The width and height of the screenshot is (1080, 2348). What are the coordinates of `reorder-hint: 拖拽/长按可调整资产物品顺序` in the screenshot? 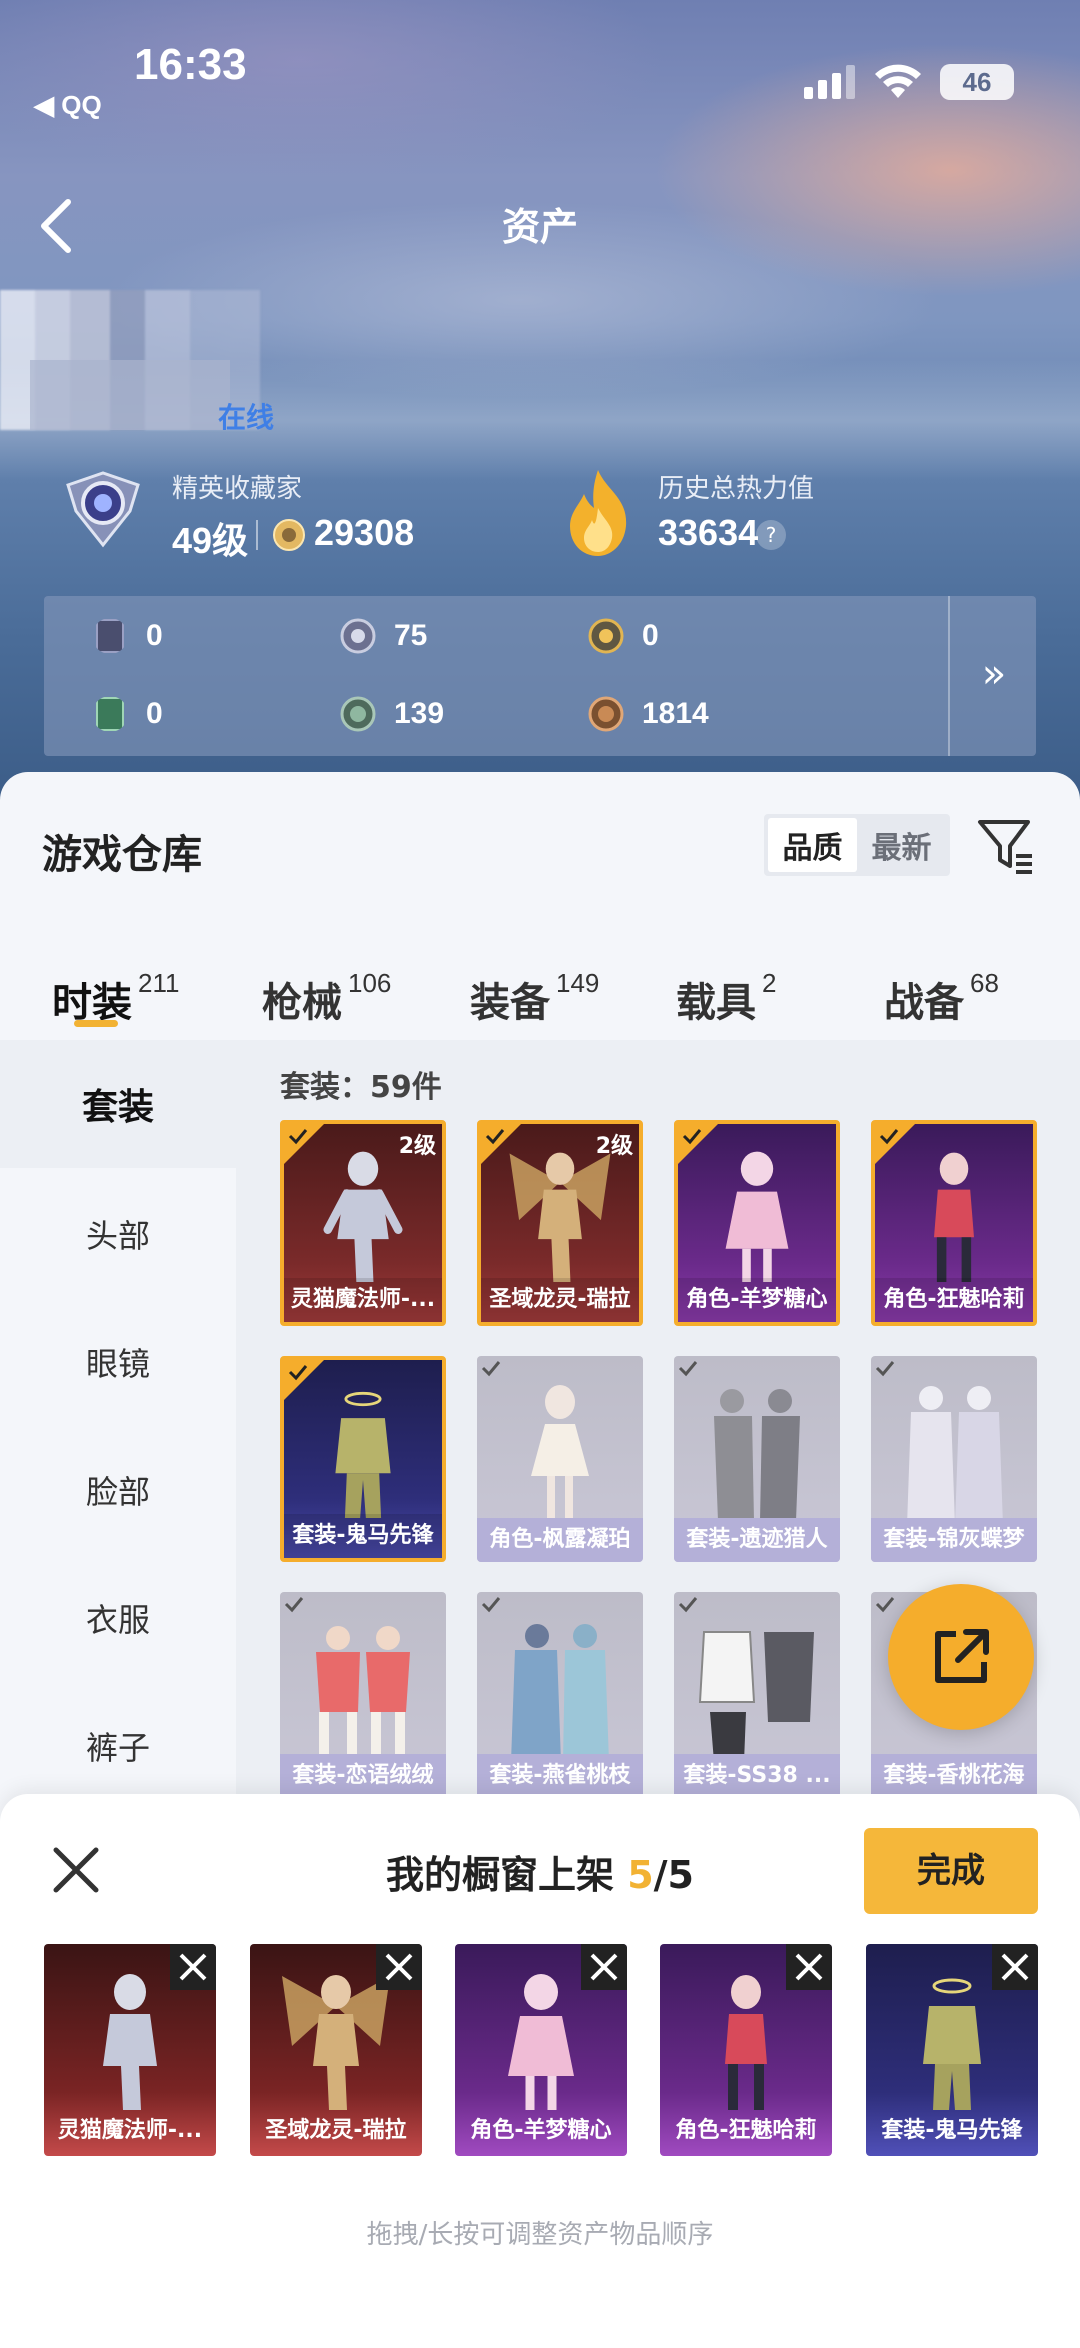 It's located at (540, 2235).